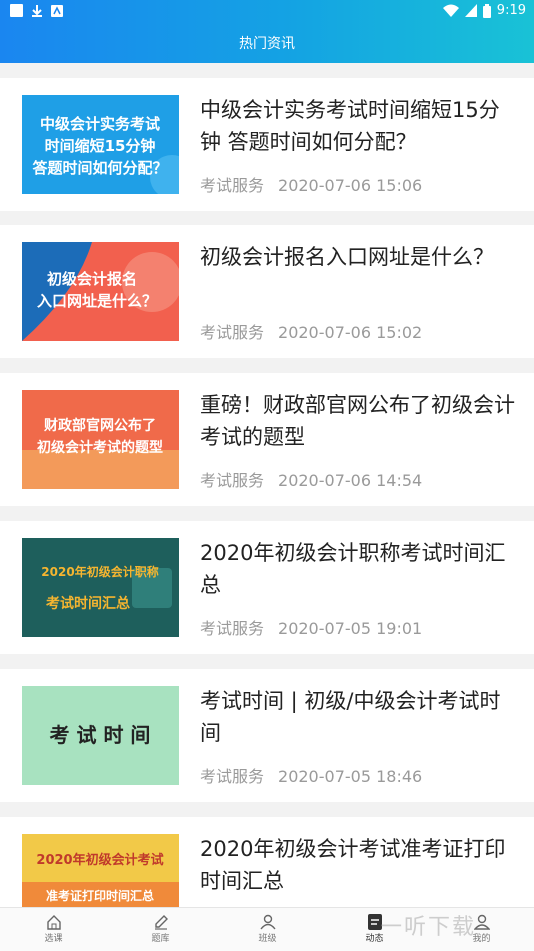 Image resolution: width=534 pixels, height=951 pixels. What do you see at coordinates (511, 10) in the screenshot?
I see `clock: 9:19` at bounding box center [511, 10].